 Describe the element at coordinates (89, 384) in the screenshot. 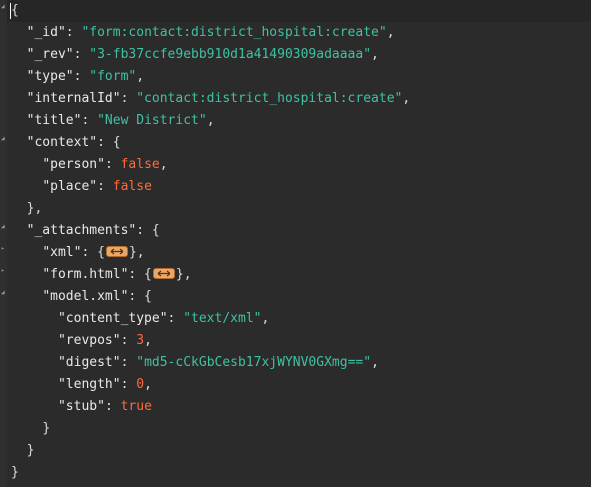

I see `json-key: "length"` at that location.